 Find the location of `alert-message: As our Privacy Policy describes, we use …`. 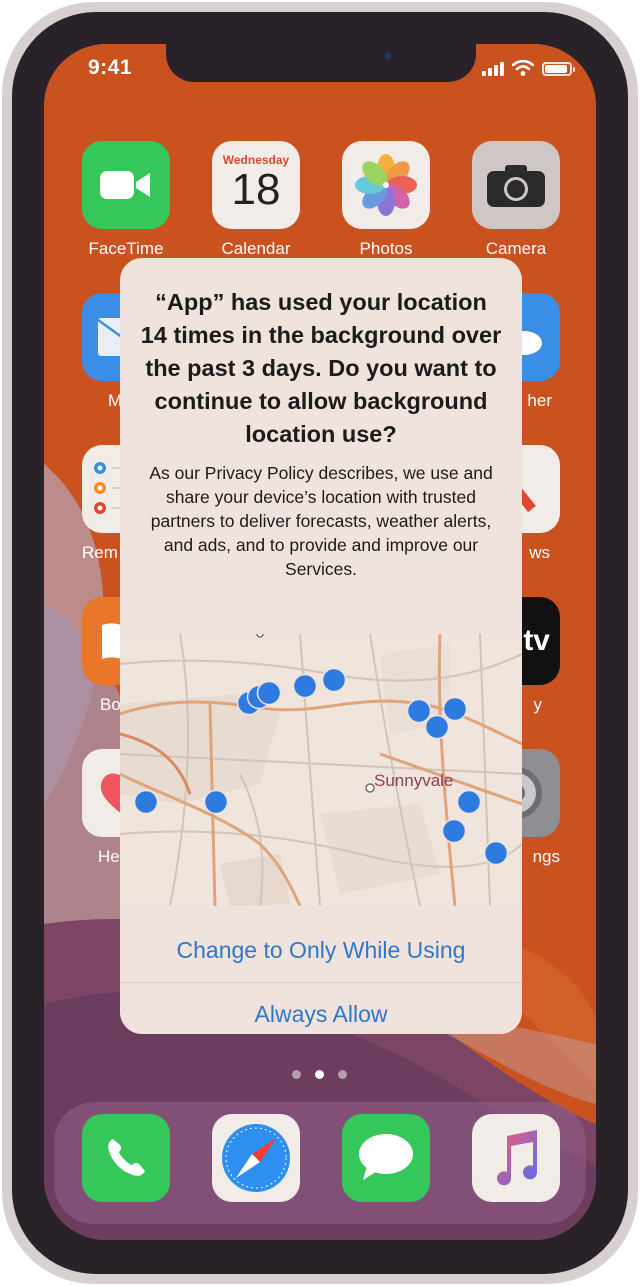

alert-message: As our Privacy Policy describes, we use … is located at coordinates (321, 521).